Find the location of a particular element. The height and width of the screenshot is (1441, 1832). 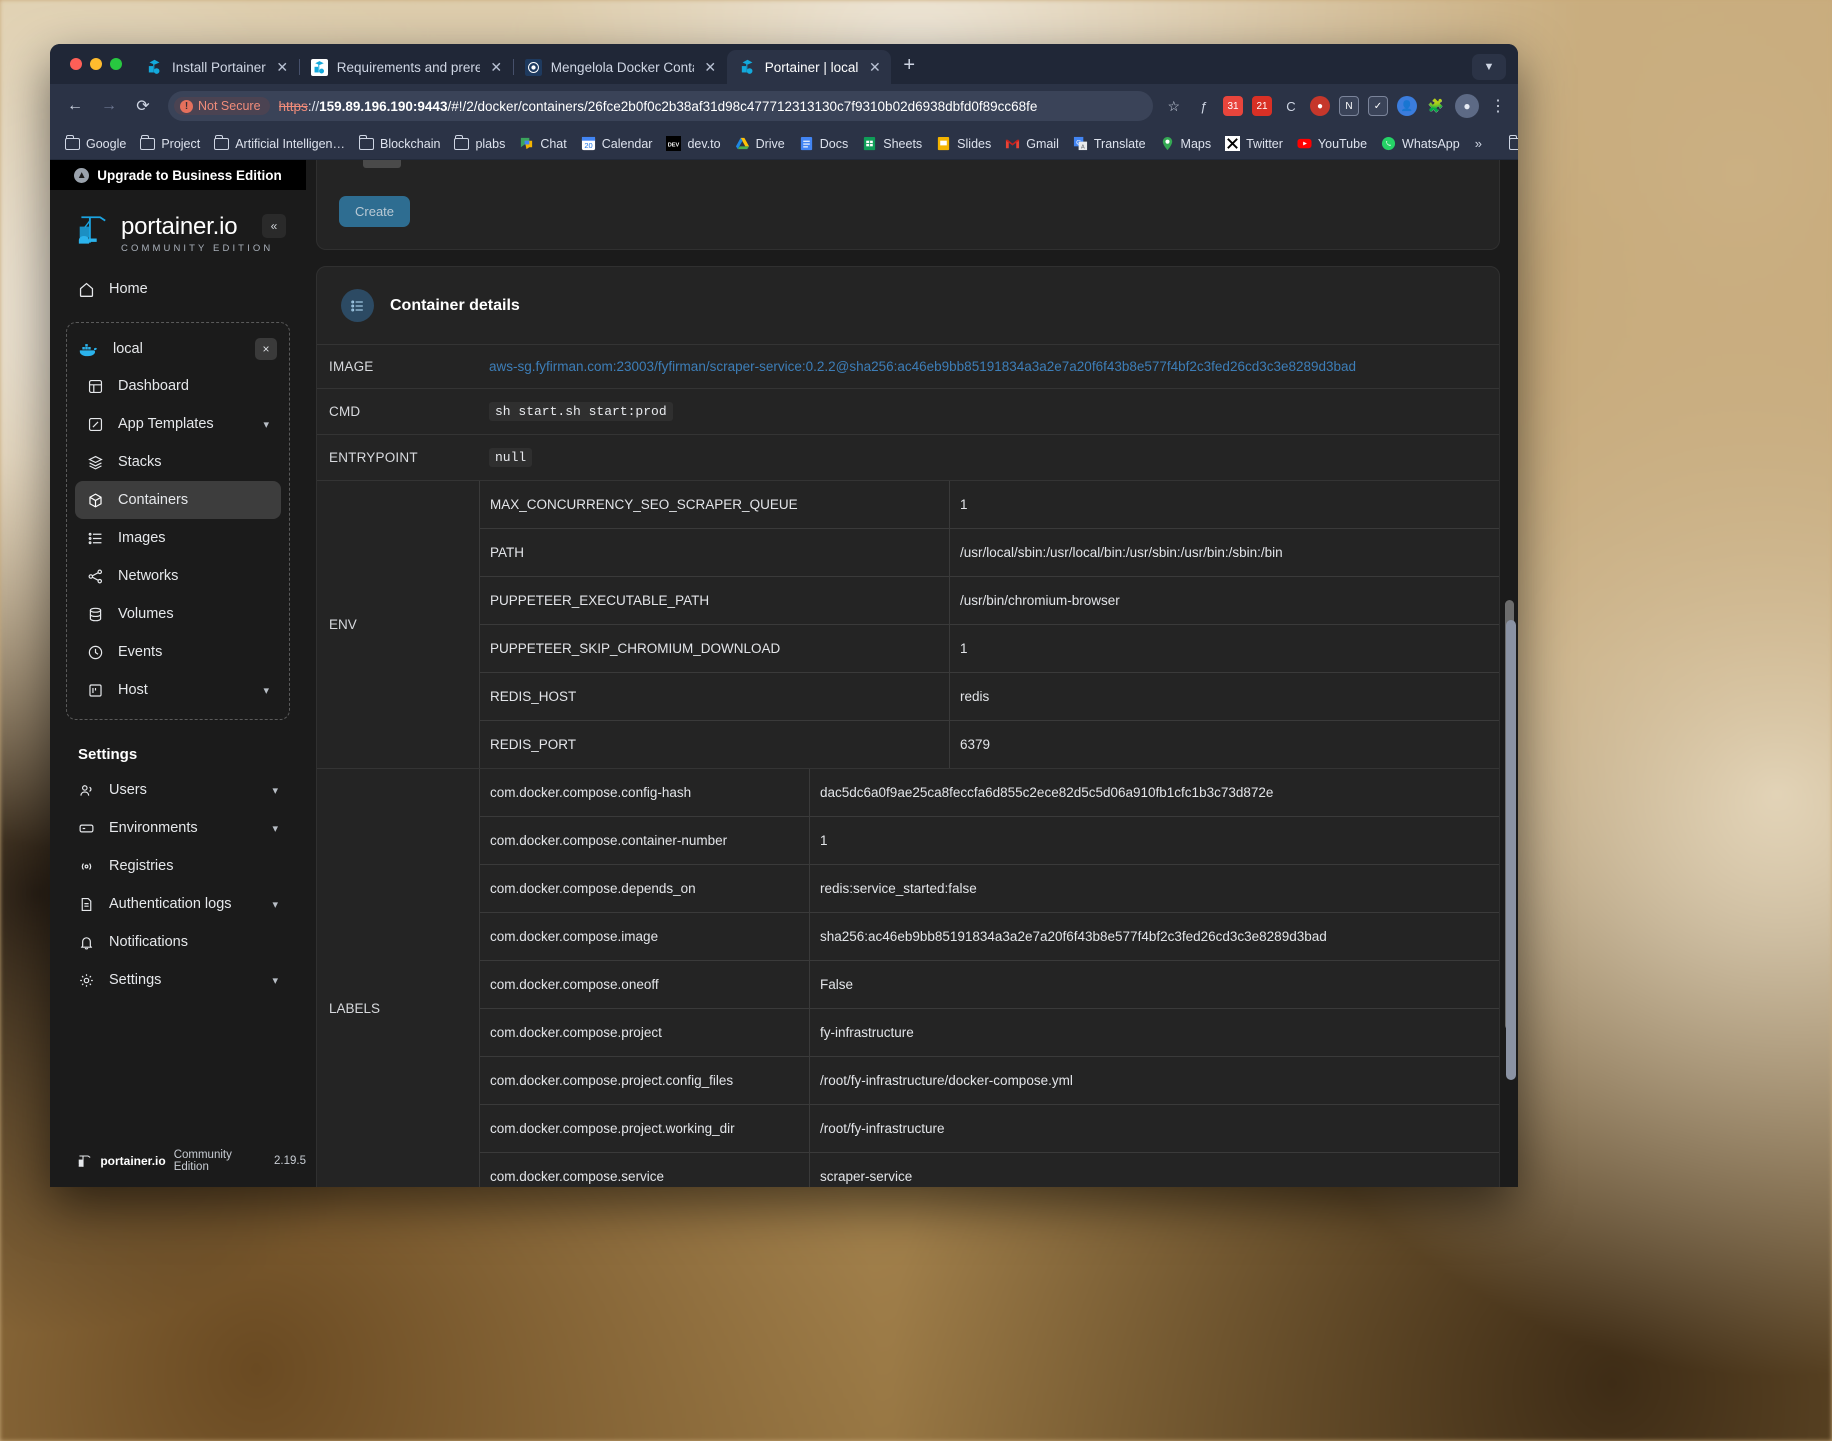

minimize-window-button is located at coordinates (96, 64).